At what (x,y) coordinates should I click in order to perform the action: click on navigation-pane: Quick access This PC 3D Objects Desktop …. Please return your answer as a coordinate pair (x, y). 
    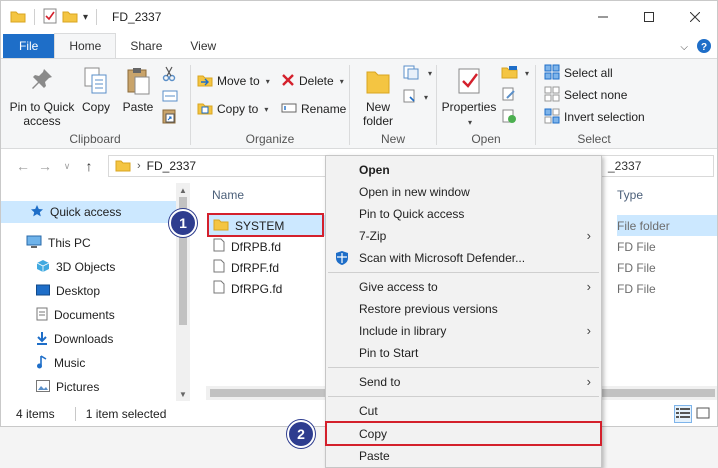
    Looking at the image, I should click on (96, 292).